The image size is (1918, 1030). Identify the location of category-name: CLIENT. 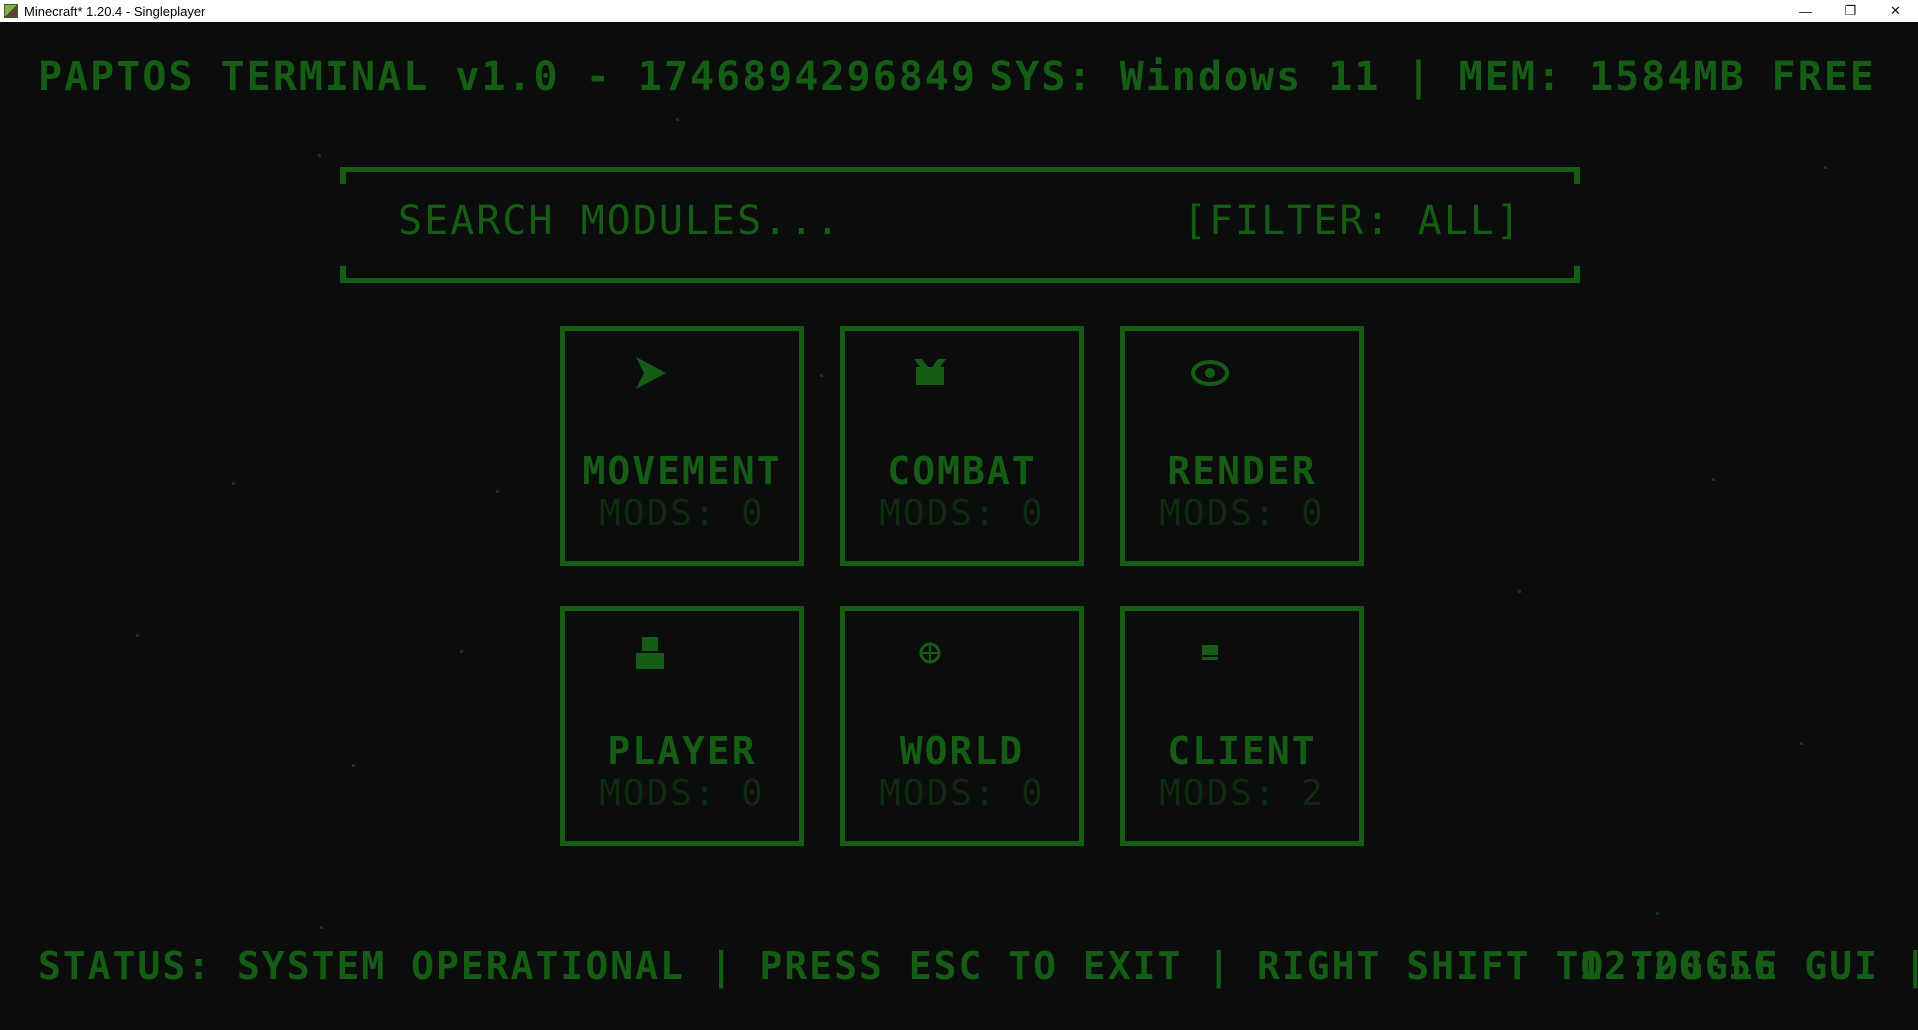
(1242, 751).